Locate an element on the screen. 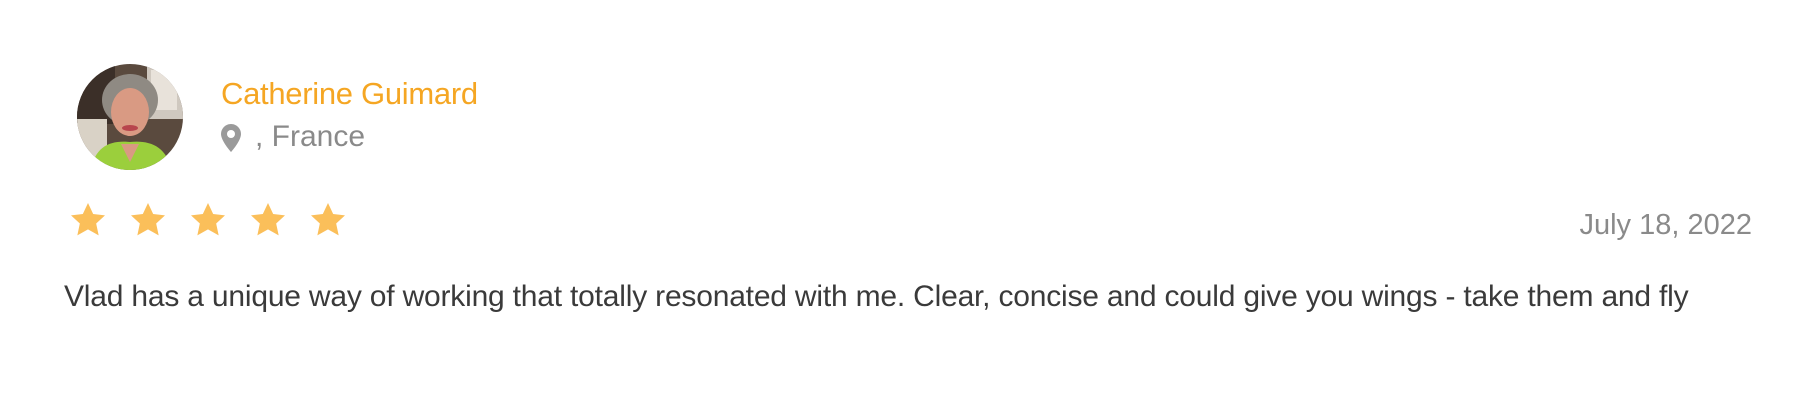 The width and height of the screenshot is (1800, 409). reviewer-identity: Catherine Guimard , France is located at coordinates (349, 115).